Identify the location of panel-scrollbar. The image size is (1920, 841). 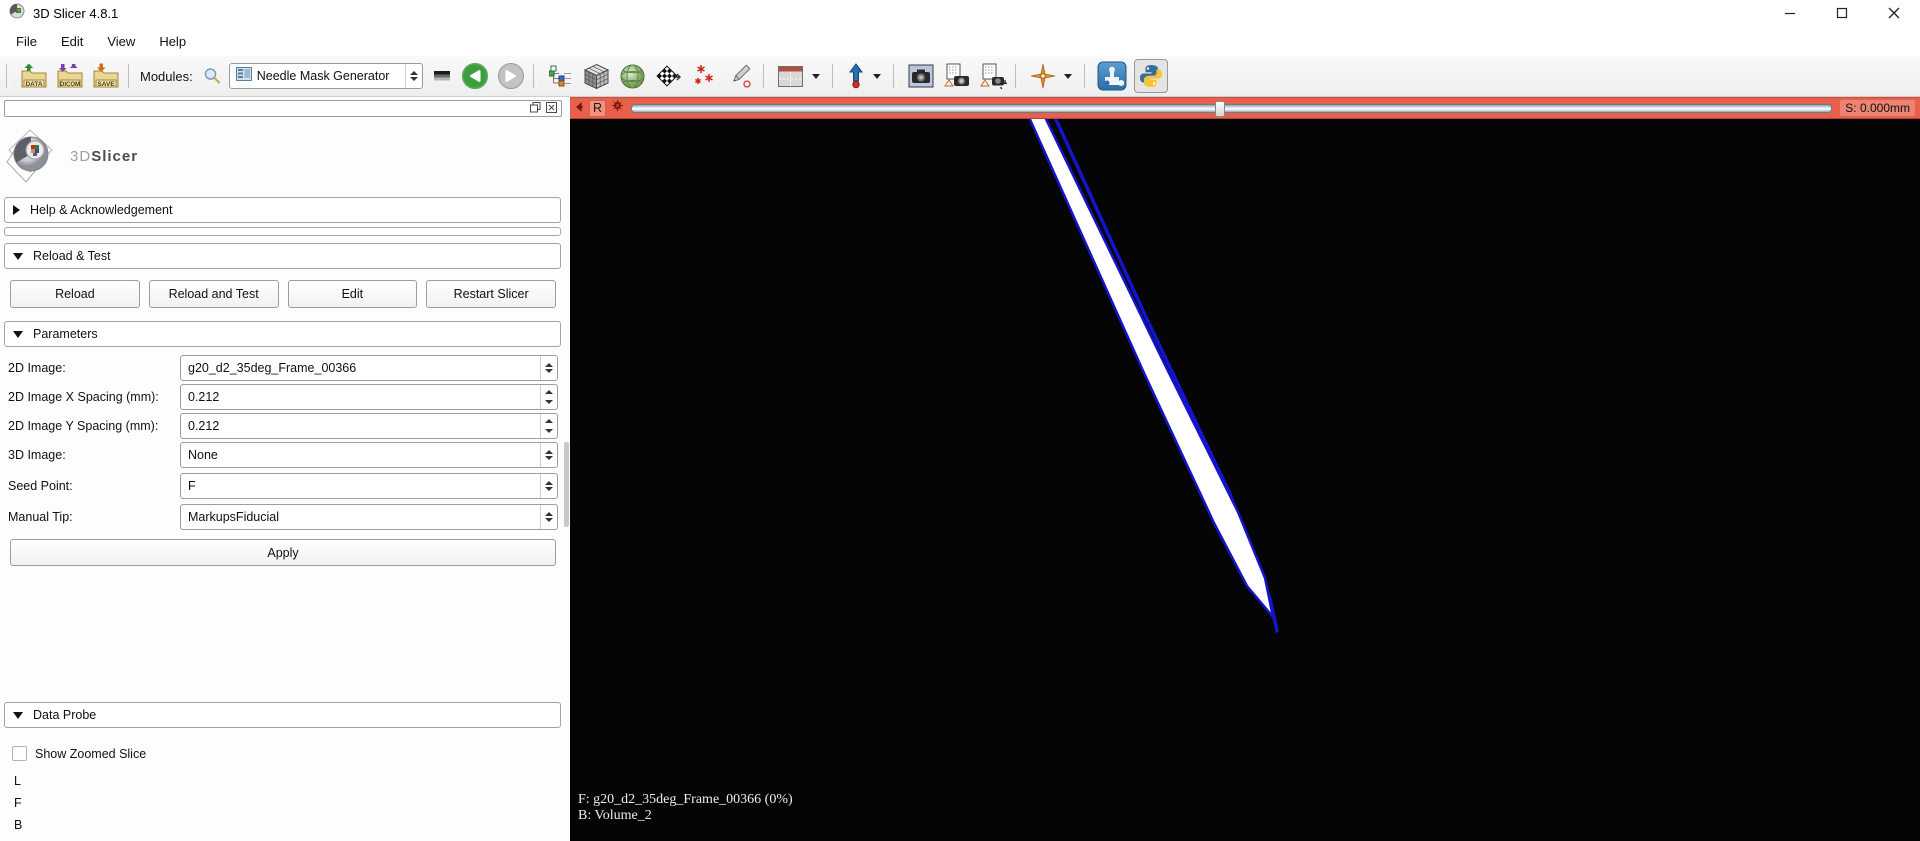
(566, 484).